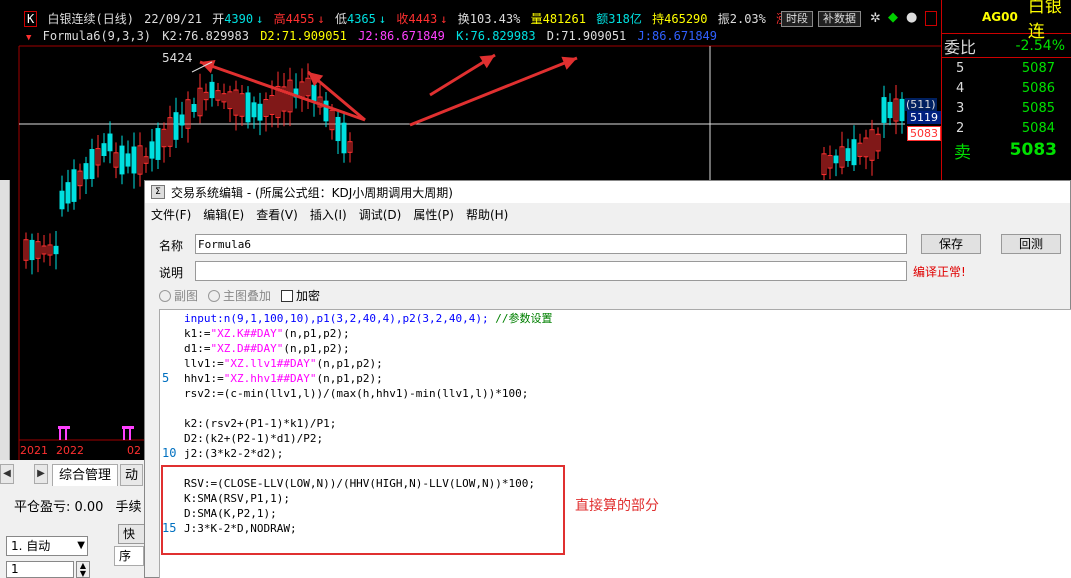 This screenshot has height=578, width=1071. I want to click on line-number: 10, so click(169, 453).